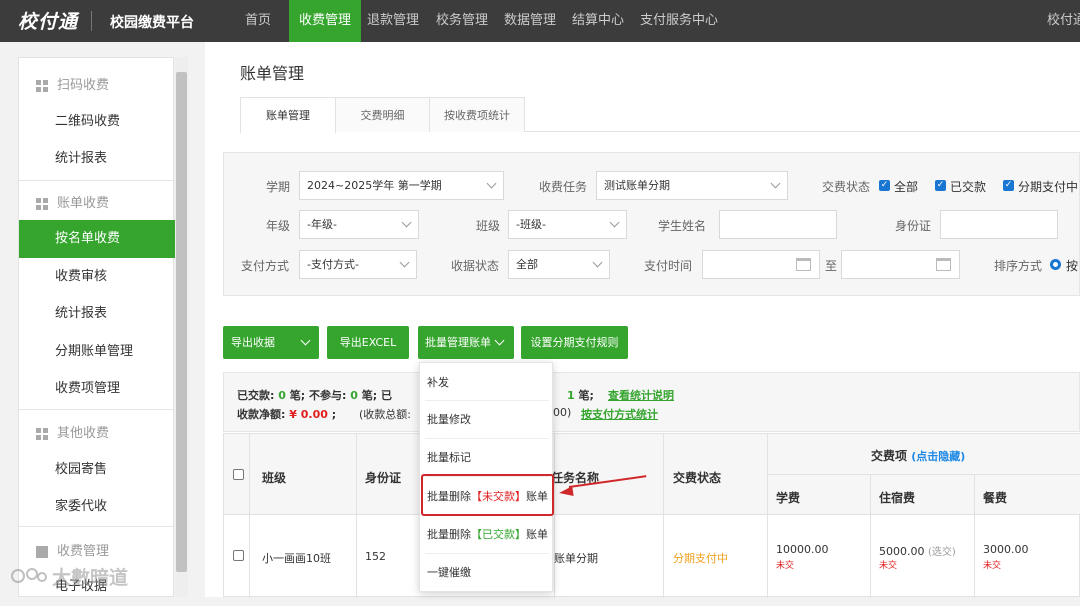 The width and height of the screenshot is (1080, 606). I want to click on export-receipt-label: 导出收据, so click(253, 342).